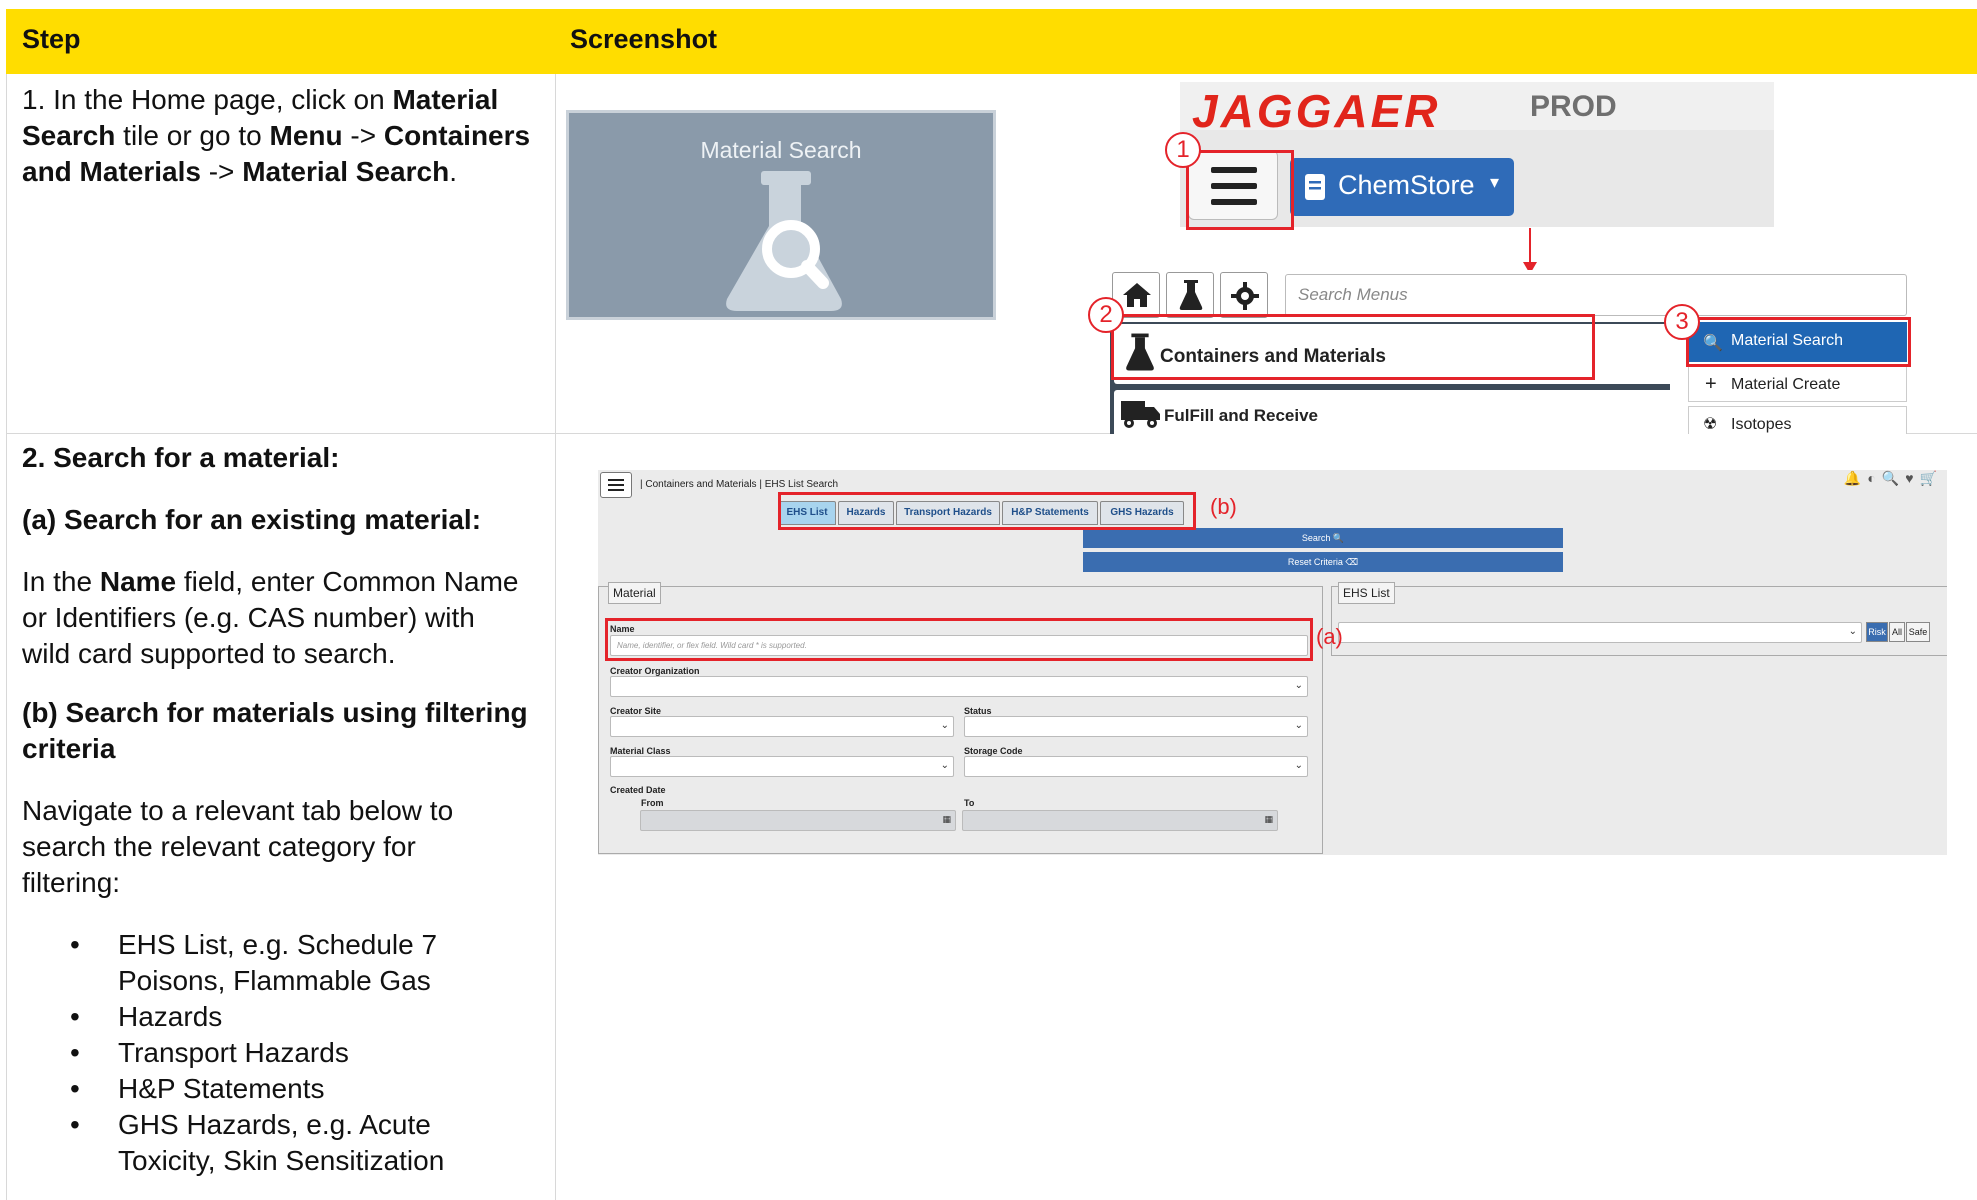 The image size is (1977, 1200). Describe the element at coordinates (1530, 251) in the screenshot. I see `arrow-down-icon` at that location.